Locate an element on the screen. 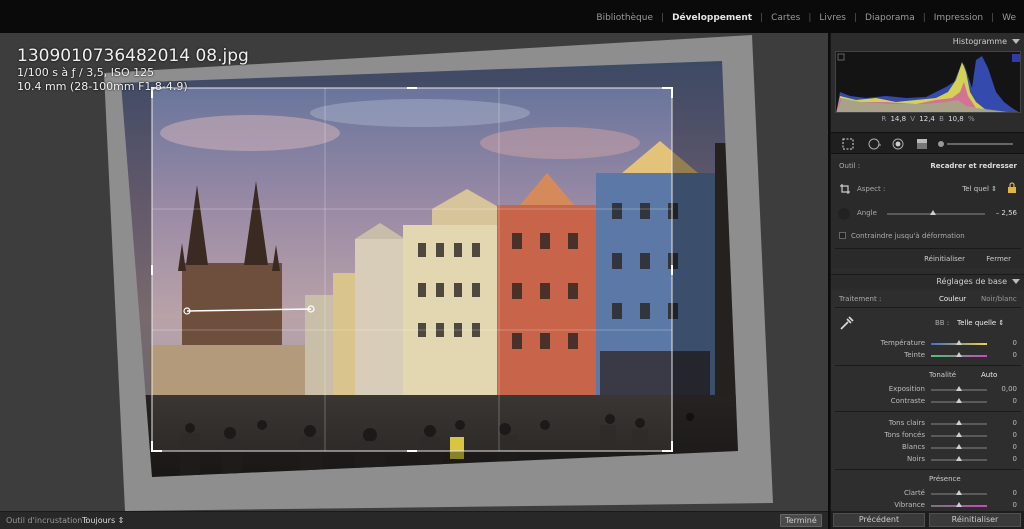  photo-exposure: 1/100 s à ƒ / 3,5, ISO 125 is located at coordinates (86, 72).